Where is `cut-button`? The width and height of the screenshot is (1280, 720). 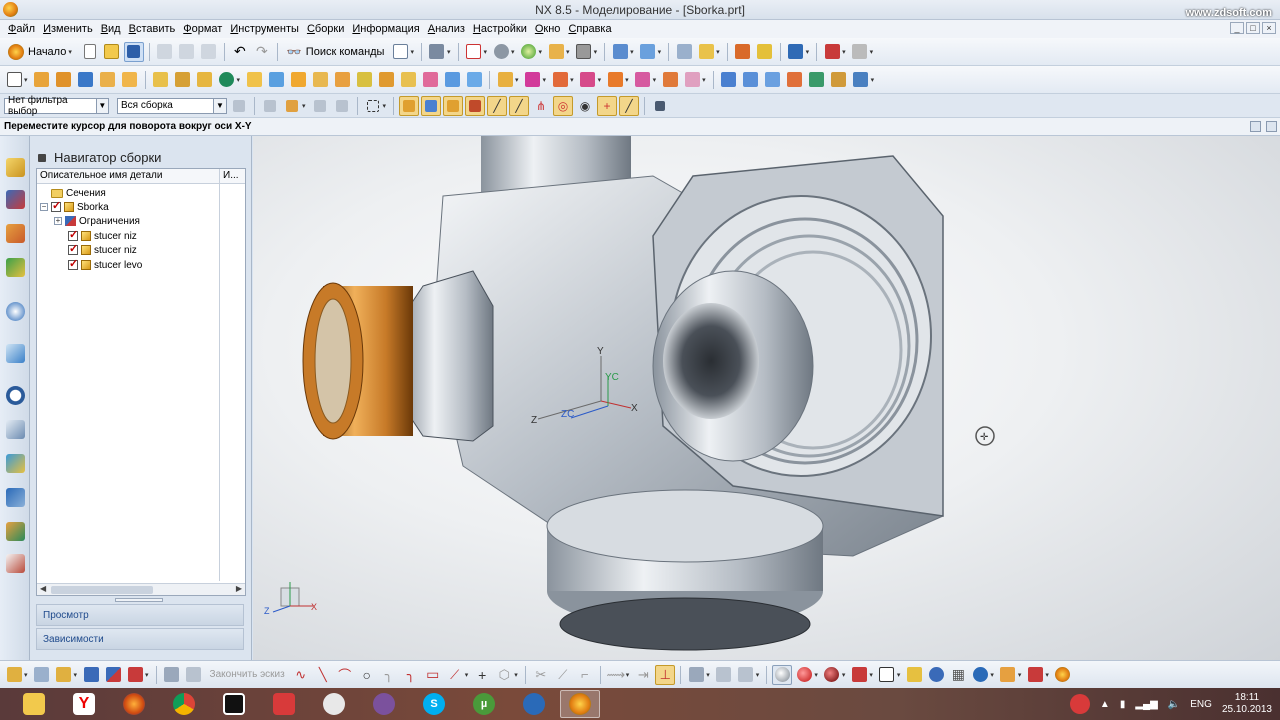
cut-button is located at coordinates (165, 52).